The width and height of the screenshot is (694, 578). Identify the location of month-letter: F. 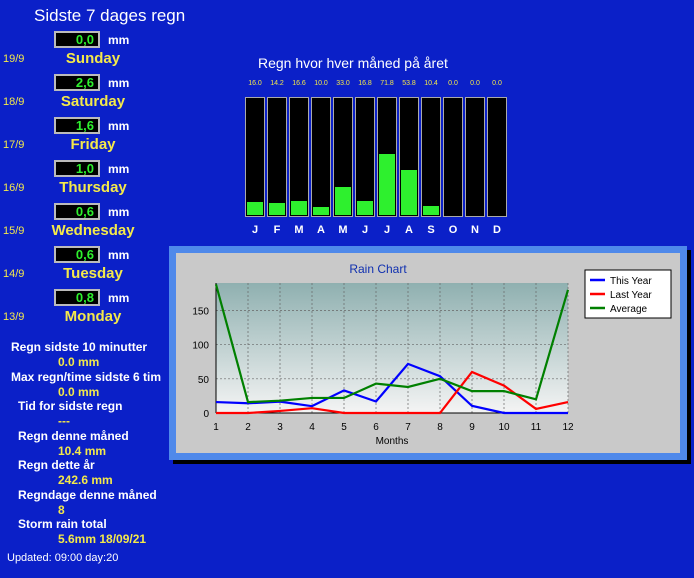
(277, 230).